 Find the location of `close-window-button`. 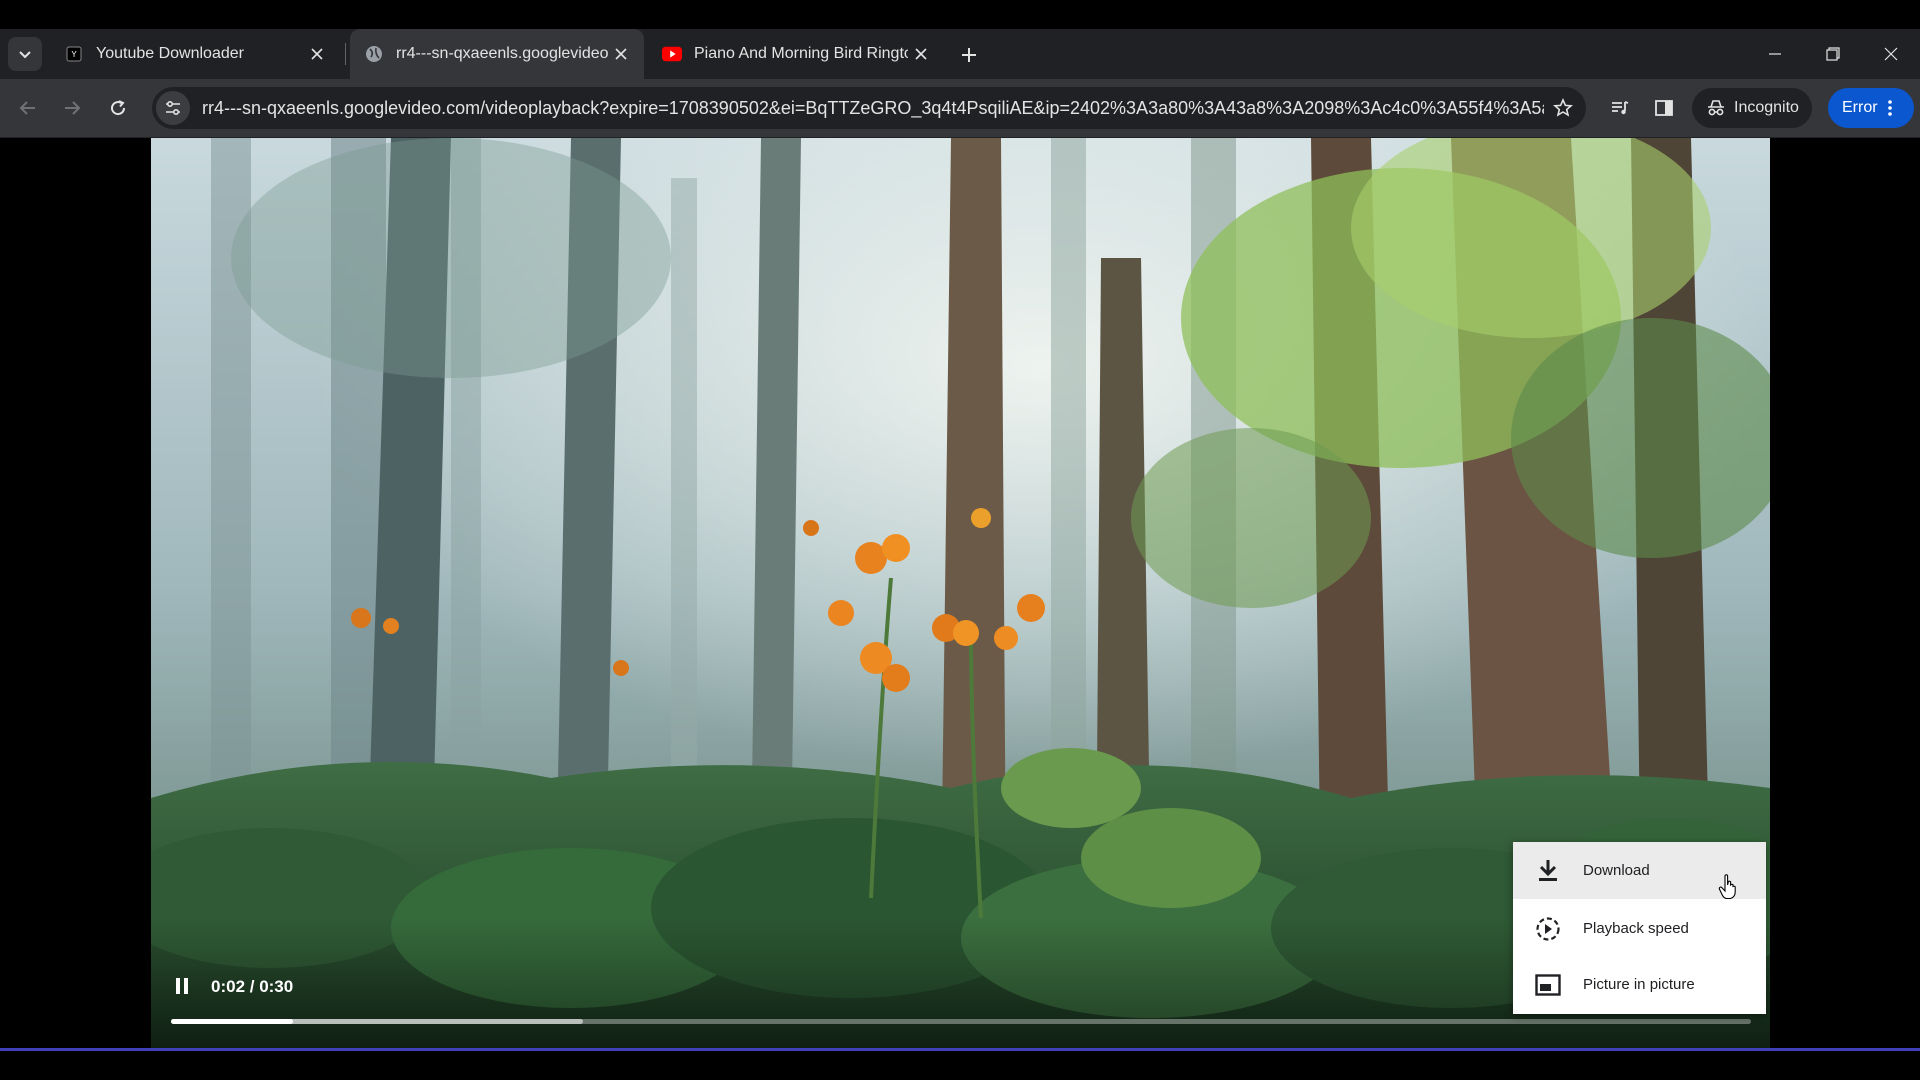

close-window-button is located at coordinates (1891, 54).